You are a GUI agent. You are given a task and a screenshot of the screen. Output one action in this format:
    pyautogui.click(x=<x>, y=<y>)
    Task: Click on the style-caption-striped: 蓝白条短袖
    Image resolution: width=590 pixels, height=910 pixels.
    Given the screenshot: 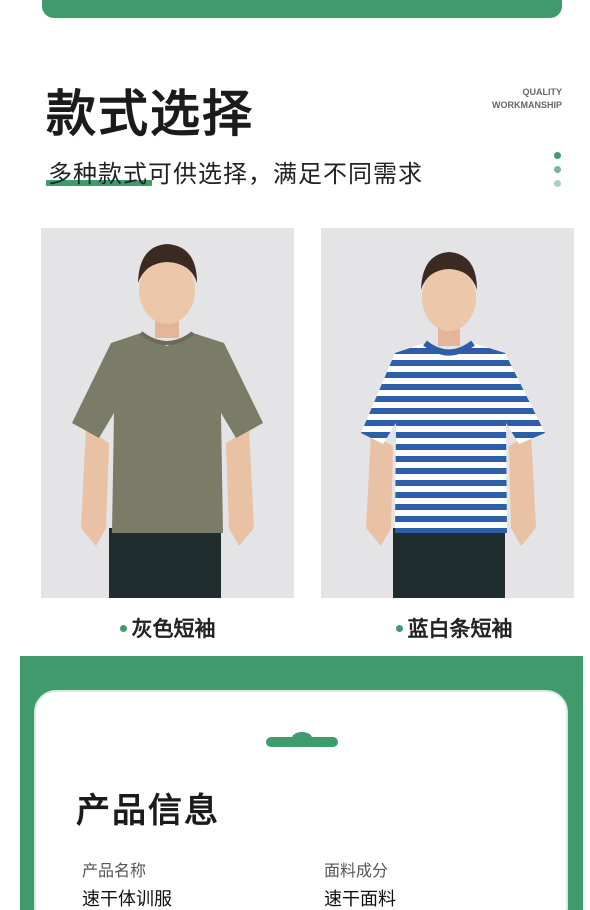 What is the action you would take?
    pyautogui.click(x=454, y=629)
    